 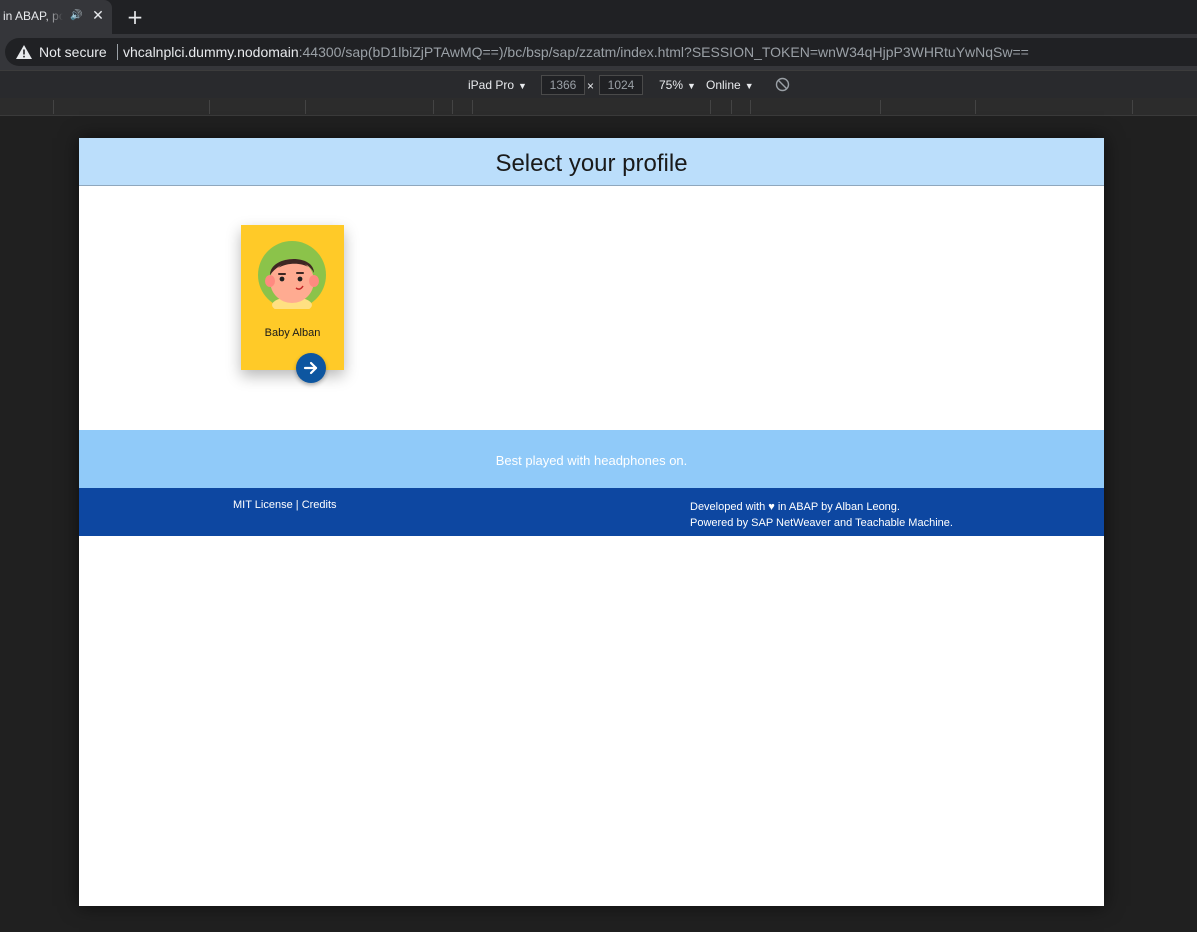 I want to click on security-label: Not secure, so click(x=73, y=52).